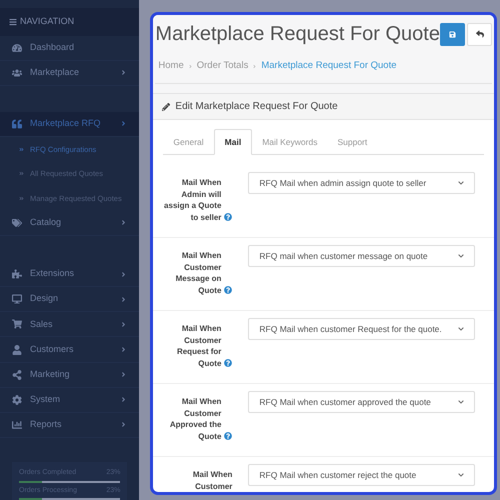 The height and width of the screenshot is (500, 500). I want to click on mail-select: RFQ Mail when admin assign quote to seller, so click(362, 183).